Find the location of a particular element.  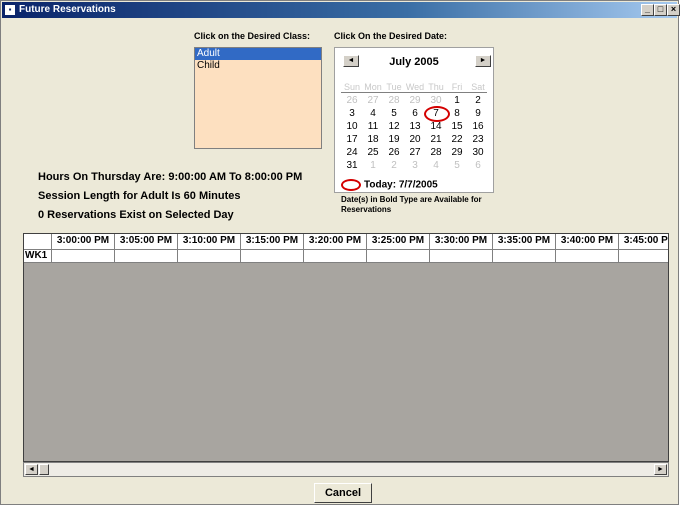

calendar-day: 13 is located at coordinates (415, 126).